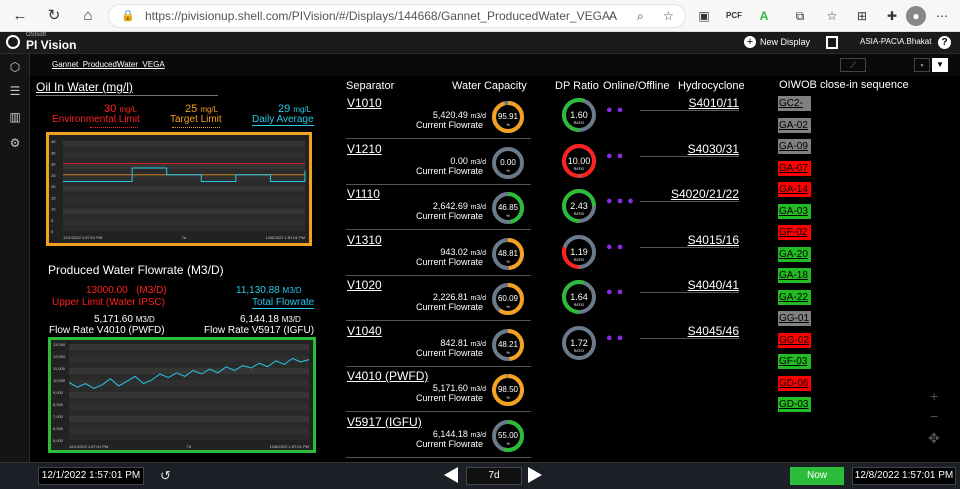 Image resolution: width=960 pixels, height=489 pixels. Describe the element at coordinates (817, 476) in the screenshot. I see `now-button: Now` at that location.